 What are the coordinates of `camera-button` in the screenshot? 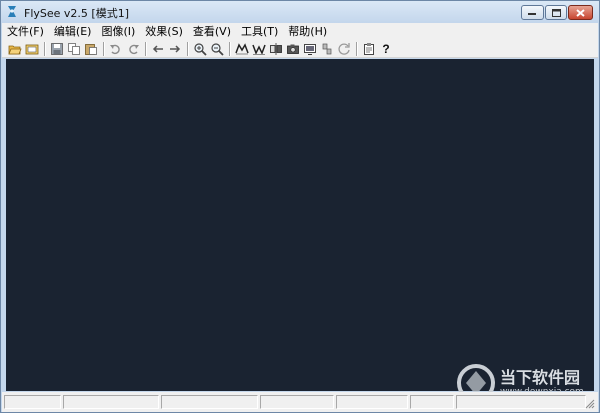 It's located at (293, 49).